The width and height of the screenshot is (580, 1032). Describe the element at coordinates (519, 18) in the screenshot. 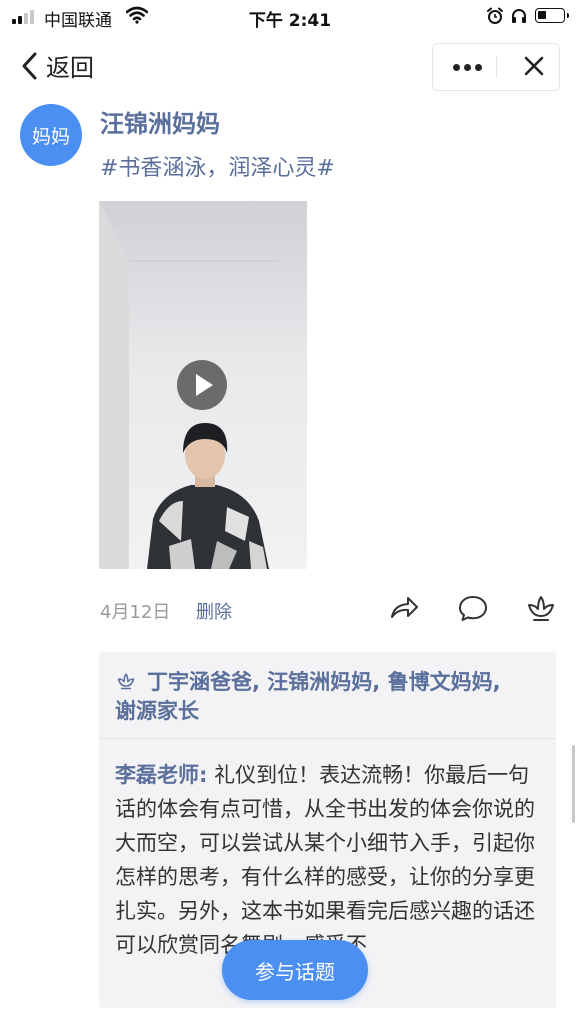

I see `headphones-icon` at that location.